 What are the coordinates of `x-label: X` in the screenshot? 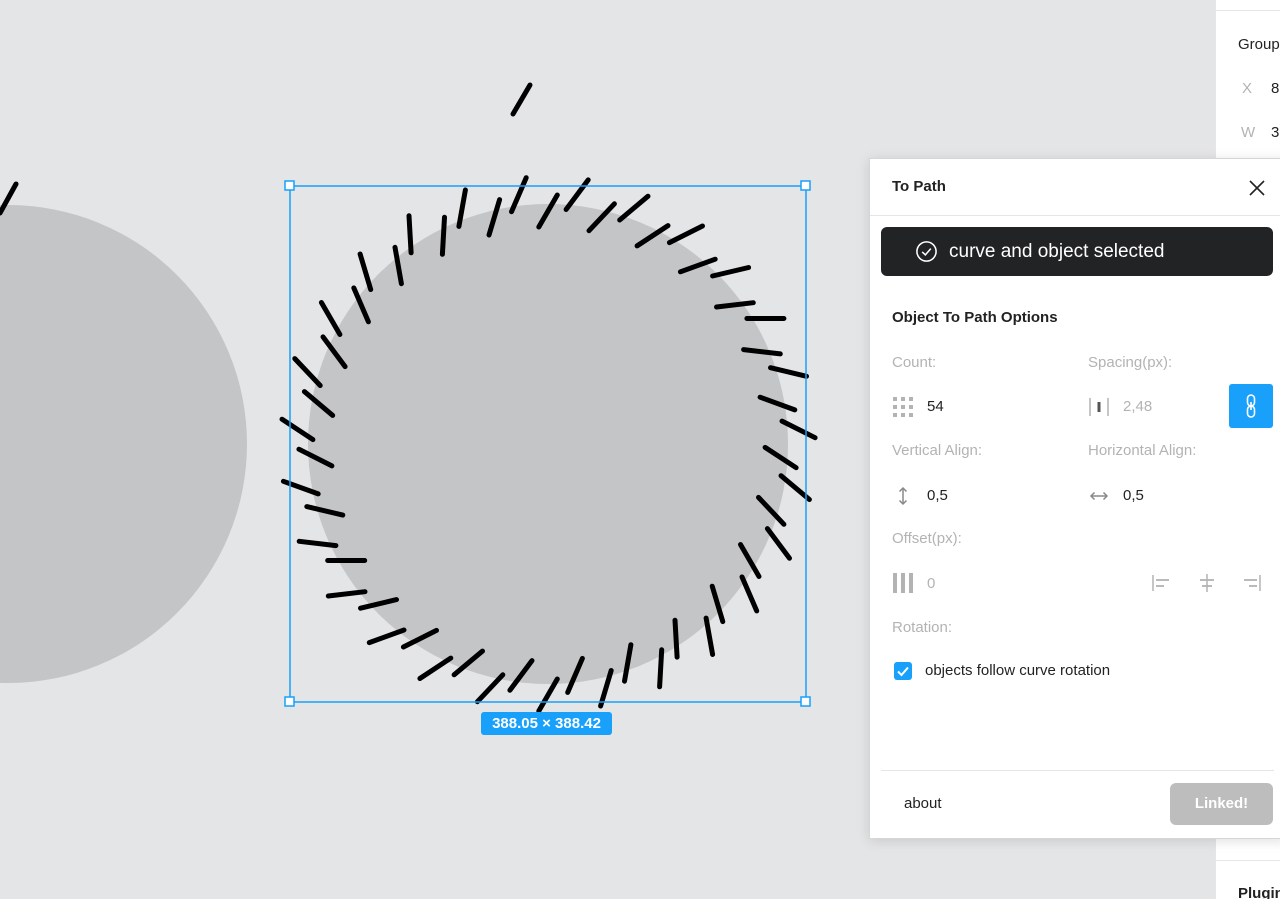 It's located at (1247, 88).